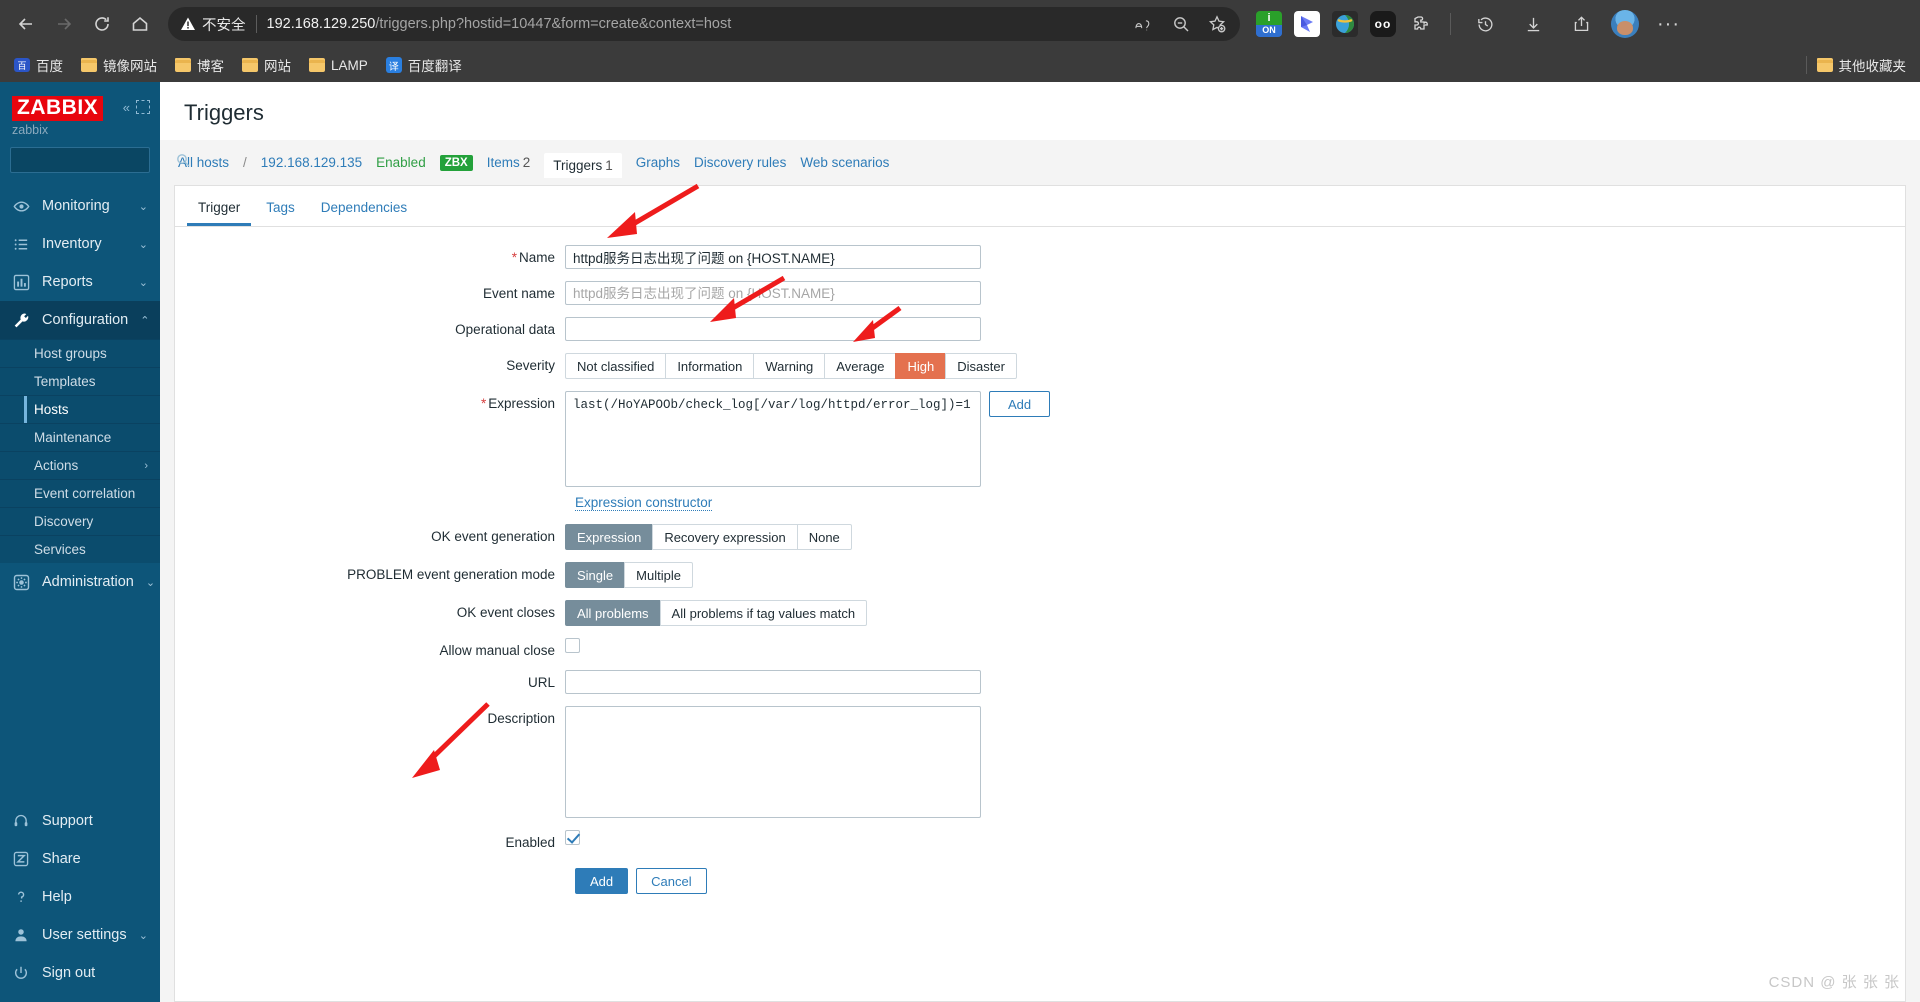 The width and height of the screenshot is (1920, 1002). What do you see at coordinates (773, 293) in the screenshot?
I see `event-name-input` at bounding box center [773, 293].